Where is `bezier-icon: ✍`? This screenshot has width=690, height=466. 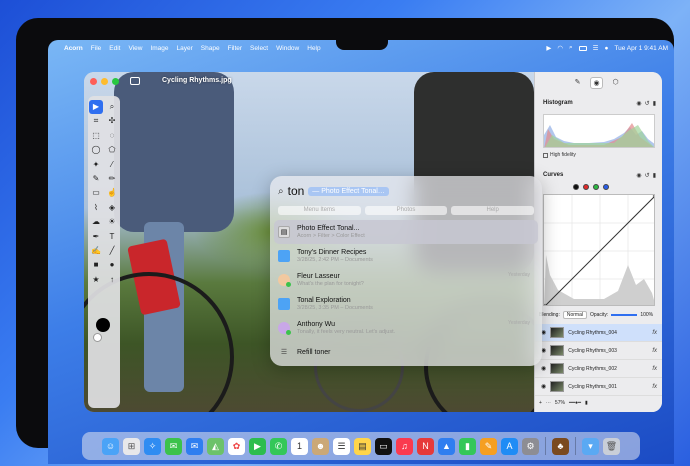
bezier-icon: ✍ is located at coordinates (96, 251).